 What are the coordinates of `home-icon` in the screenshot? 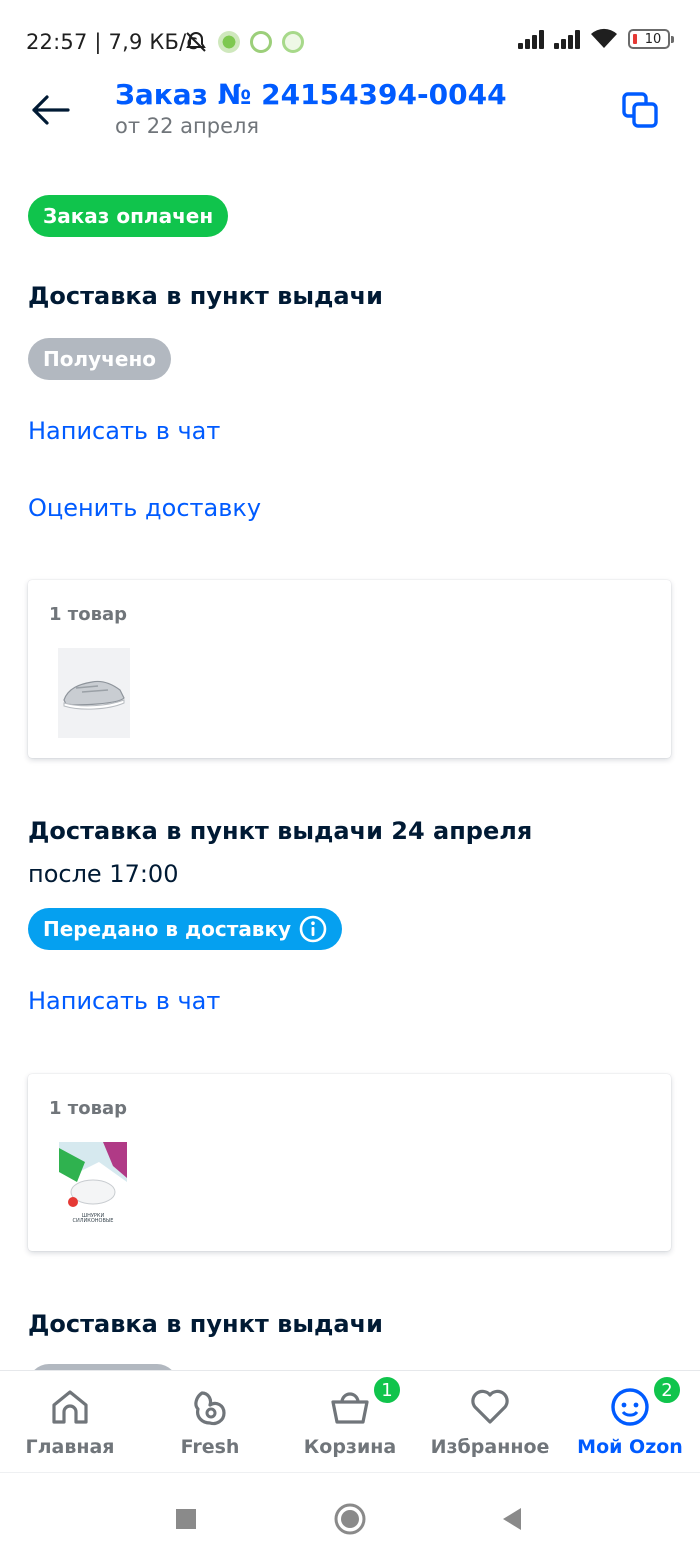 It's located at (70, 1407).